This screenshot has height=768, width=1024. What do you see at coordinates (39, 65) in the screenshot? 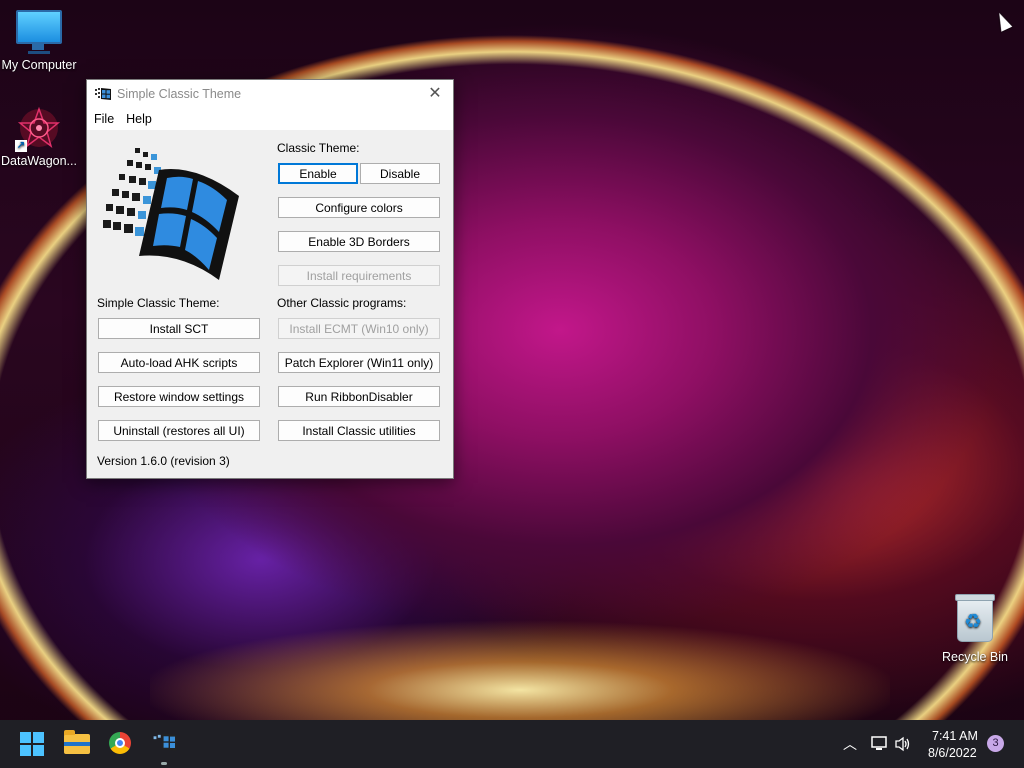
I see `desktop-icon-label: My Computer` at bounding box center [39, 65].